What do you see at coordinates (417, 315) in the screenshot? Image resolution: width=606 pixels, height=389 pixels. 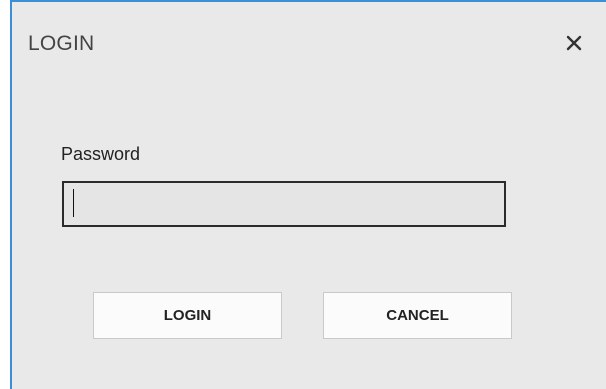 I see `cancel-button: CANCEL` at bounding box center [417, 315].